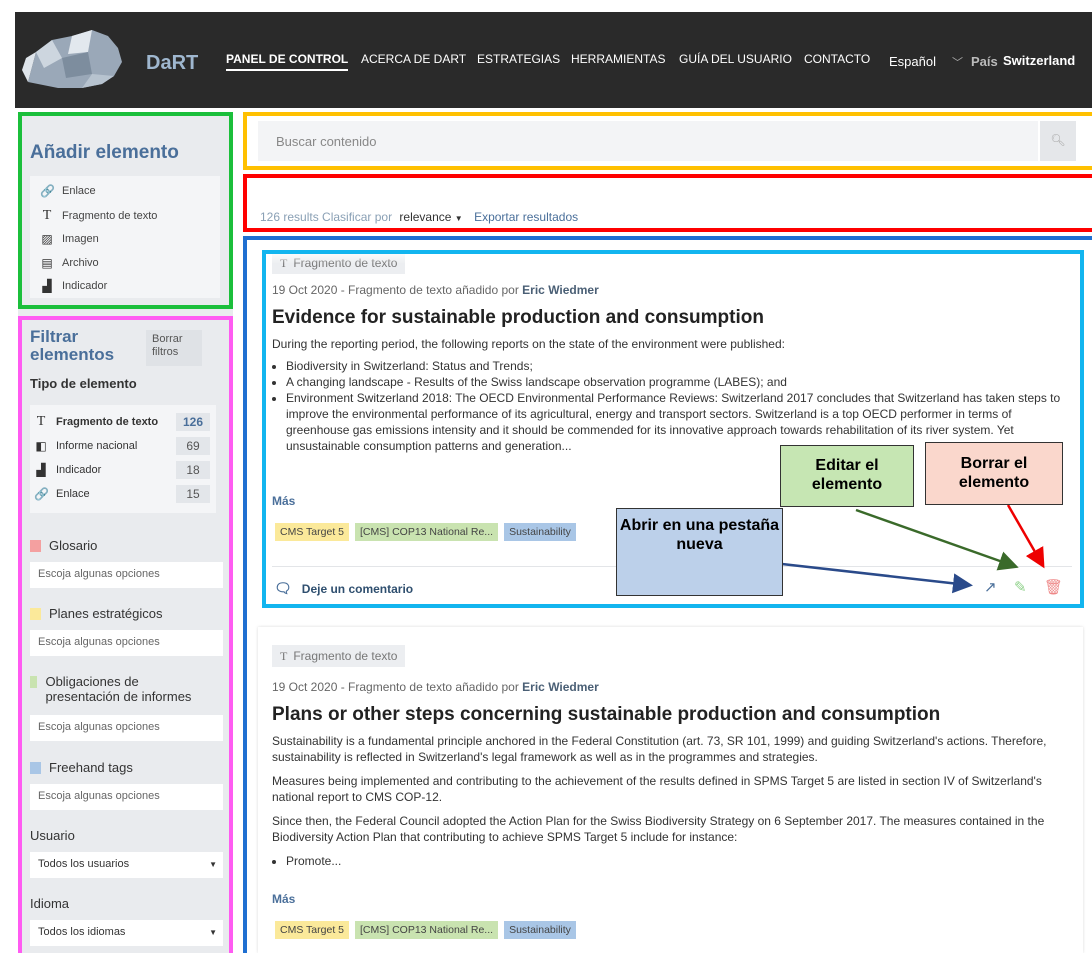 The image size is (1092, 953). I want to click on language-selector: Español, so click(912, 61).